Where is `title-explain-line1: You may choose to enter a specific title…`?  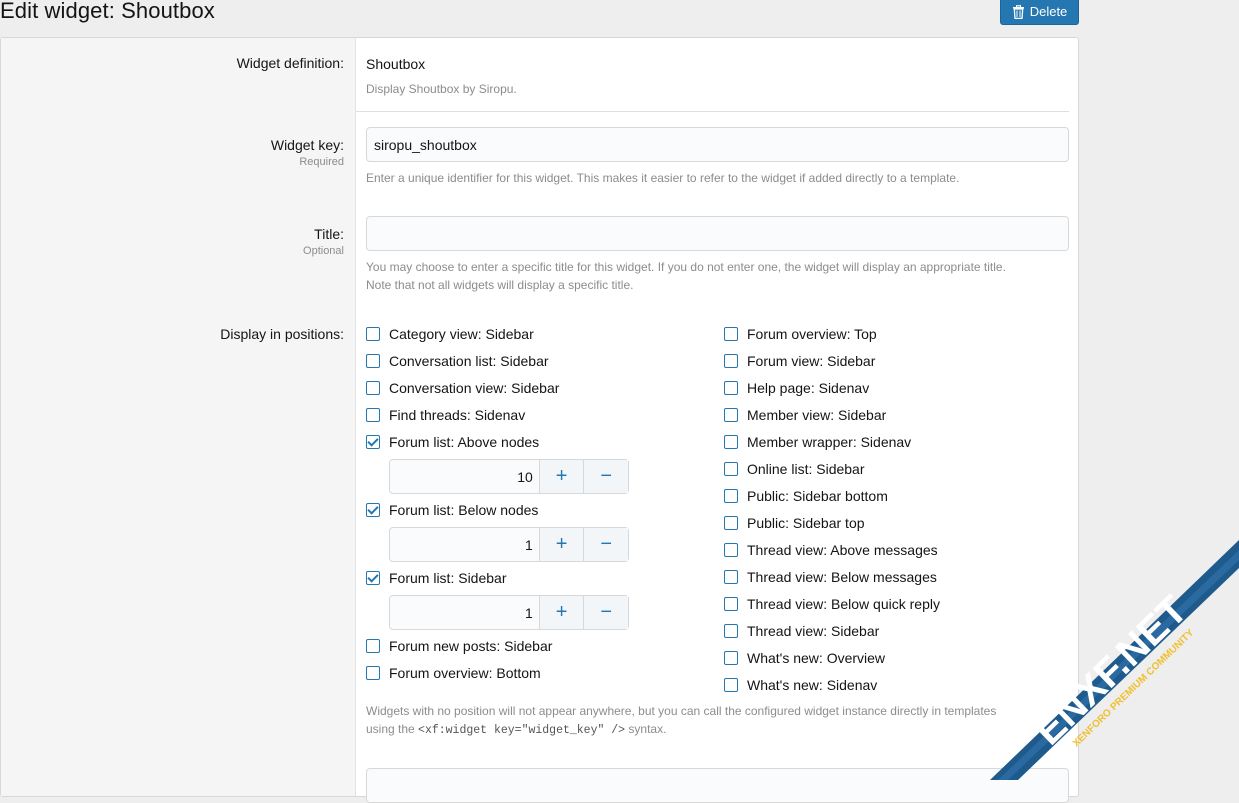 title-explain-line1: You may choose to enter a specific title… is located at coordinates (686, 267).